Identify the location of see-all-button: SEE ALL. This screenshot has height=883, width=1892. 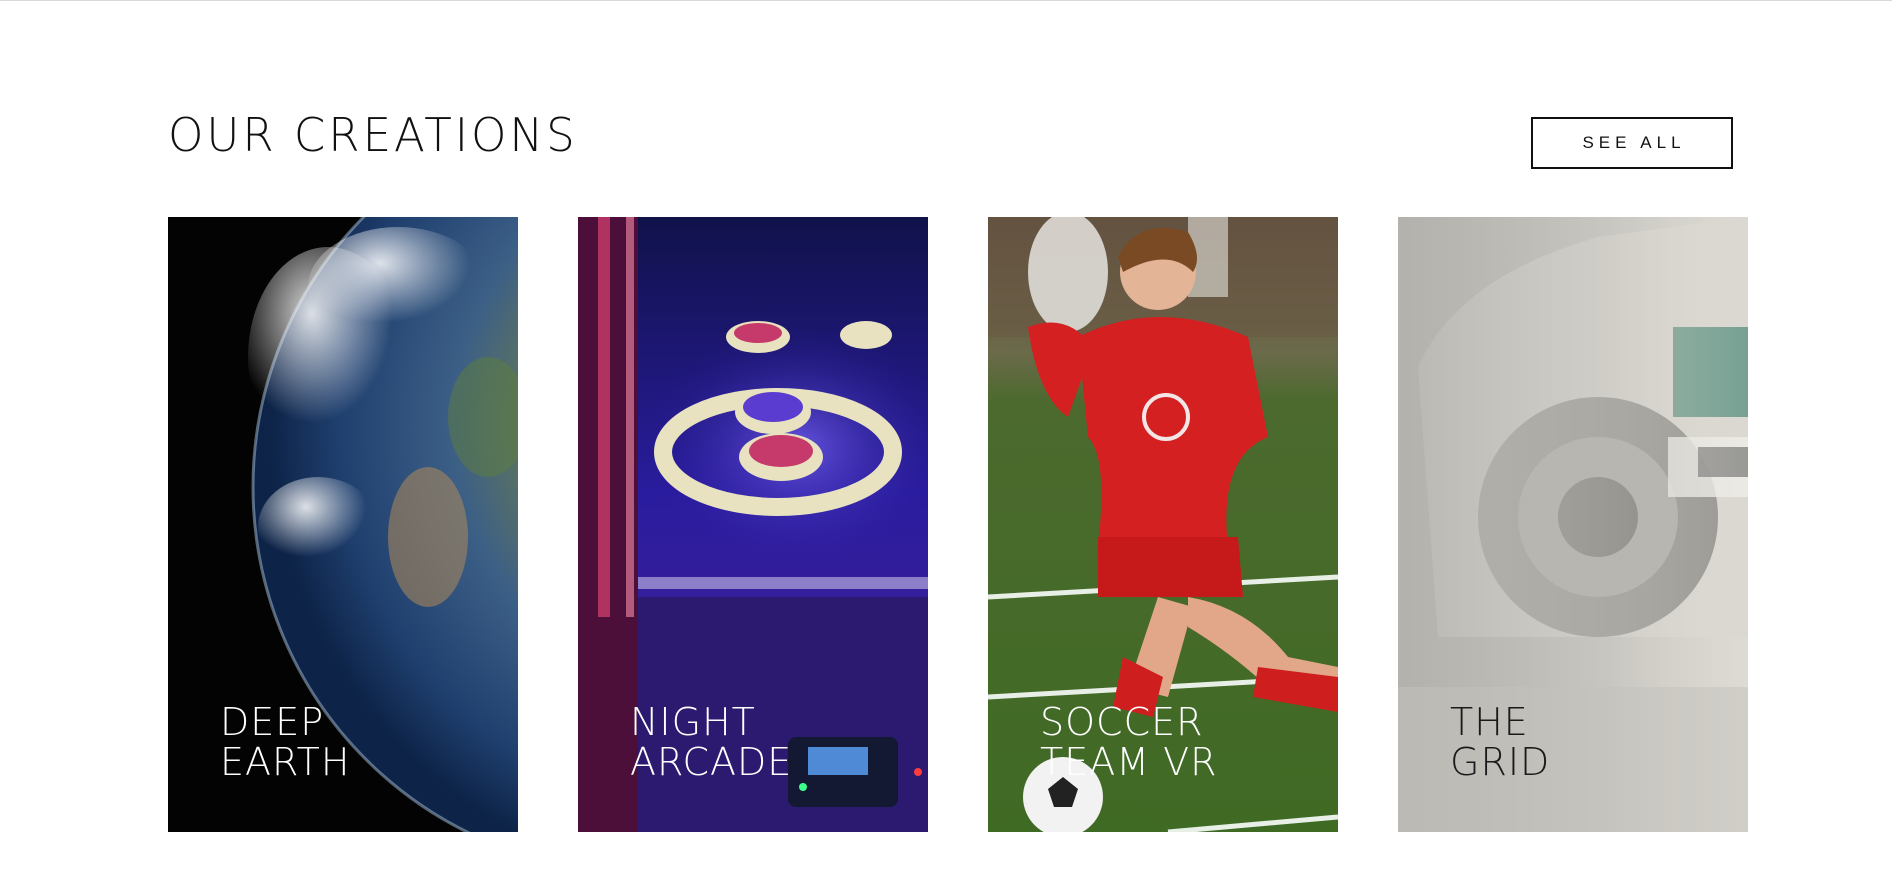
(1632, 143).